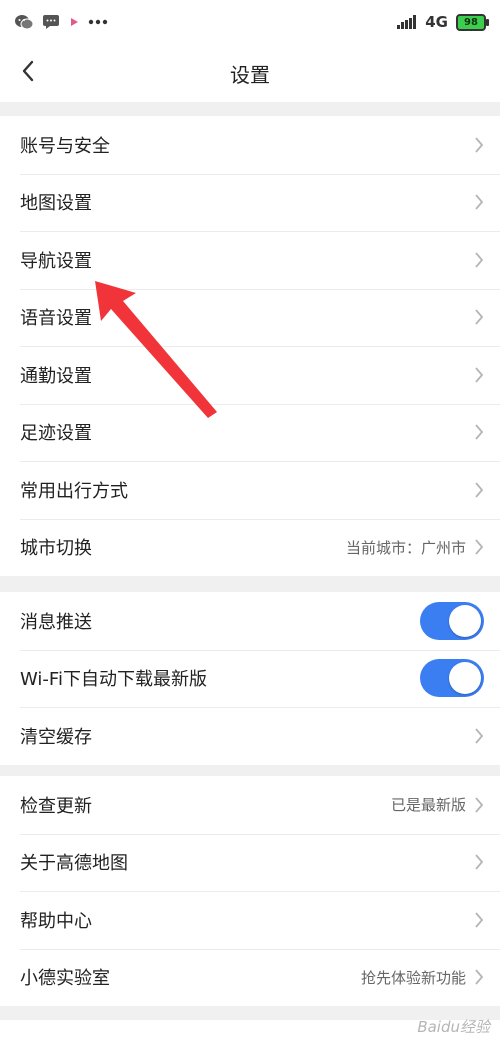  I want to click on row-label: 清空缓存, so click(56, 737).